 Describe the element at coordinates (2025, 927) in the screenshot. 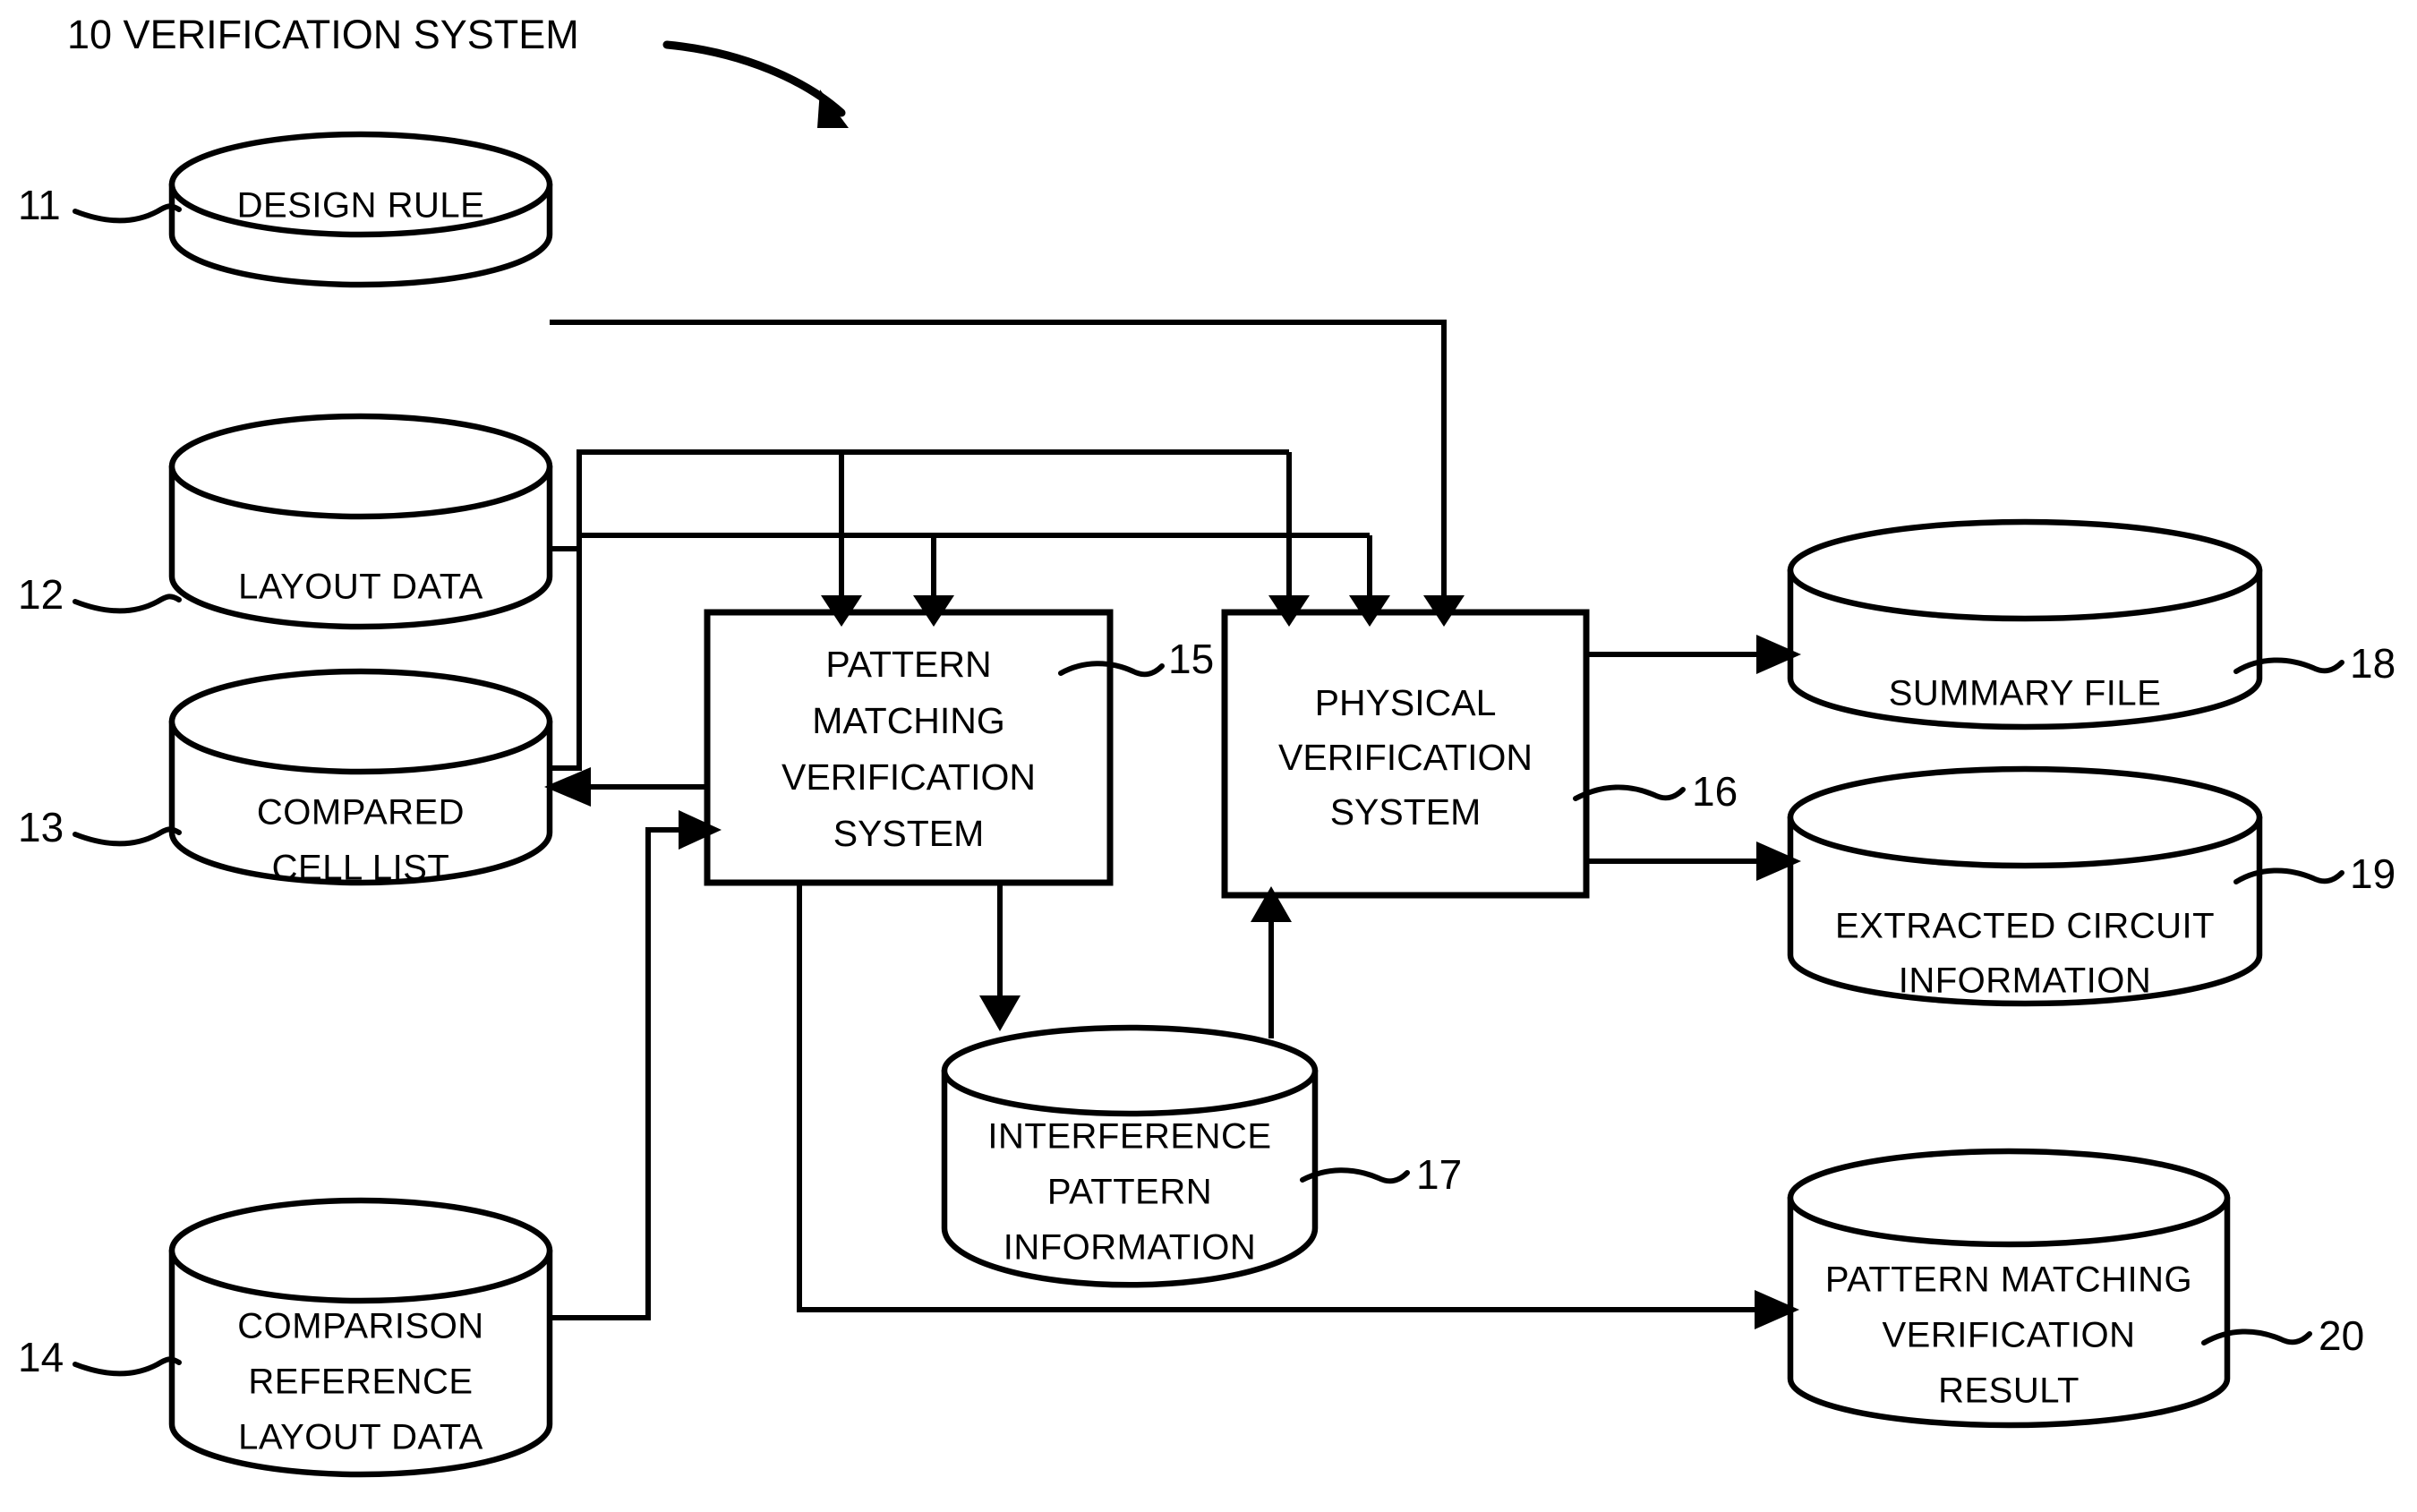

I see `node-label-eci-1: EXTRACTED CIRCUIT` at that location.